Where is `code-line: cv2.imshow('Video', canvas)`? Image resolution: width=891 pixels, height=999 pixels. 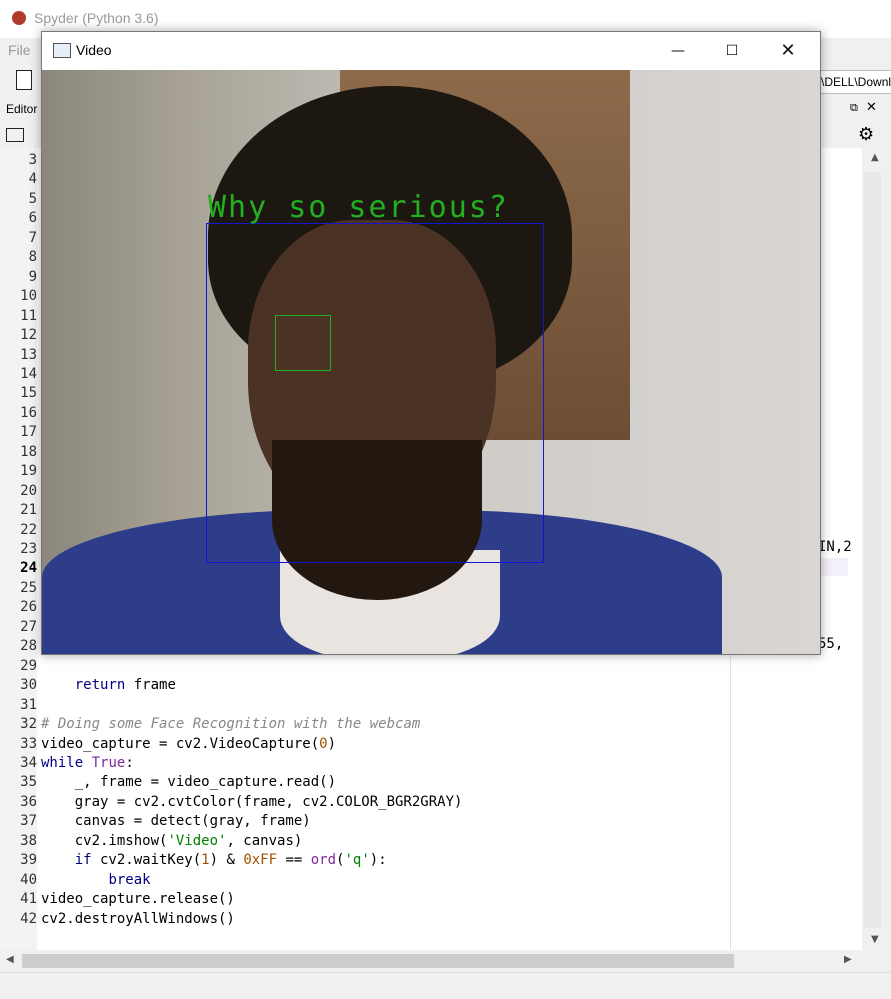 code-line: cv2.imshow('Video', canvas) is located at coordinates (172, 841).